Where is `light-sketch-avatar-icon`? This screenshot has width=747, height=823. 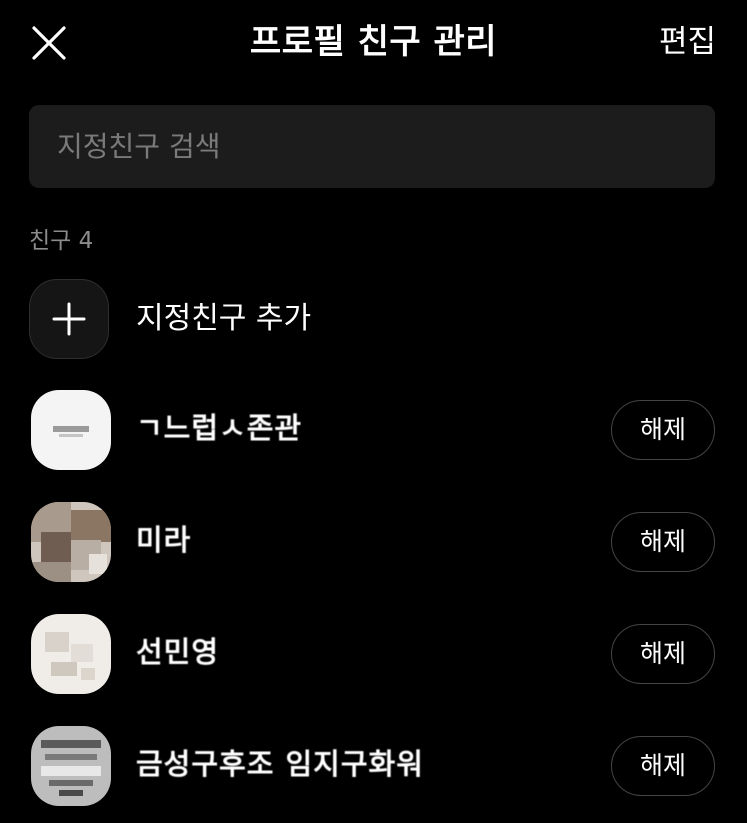
light-sketch-avatar-icon is located at coordinates (71, 654).